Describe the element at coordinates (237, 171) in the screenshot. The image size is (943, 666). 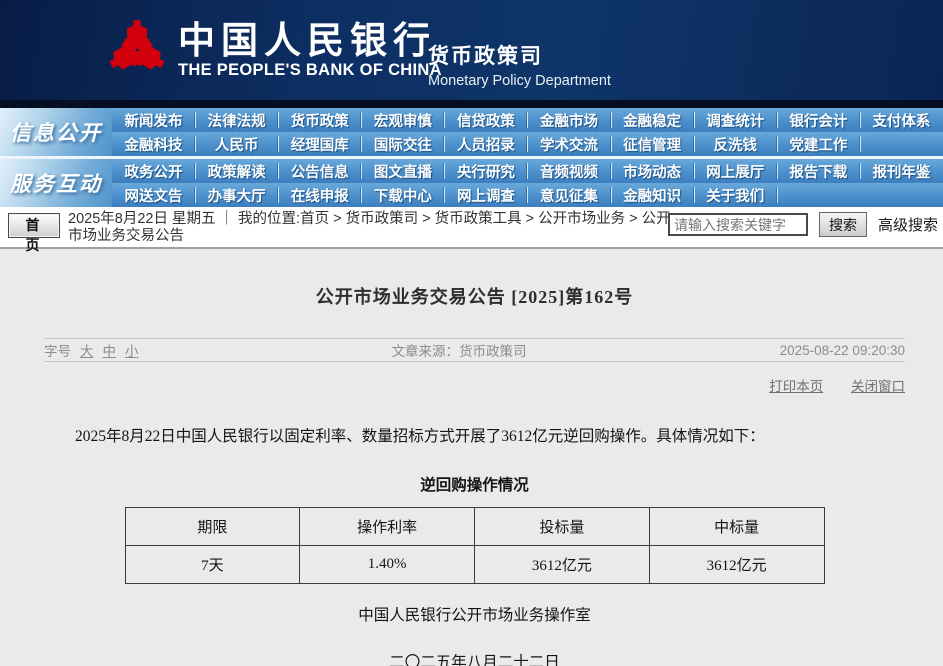
I see `nav-item: 政策解读` at that location.